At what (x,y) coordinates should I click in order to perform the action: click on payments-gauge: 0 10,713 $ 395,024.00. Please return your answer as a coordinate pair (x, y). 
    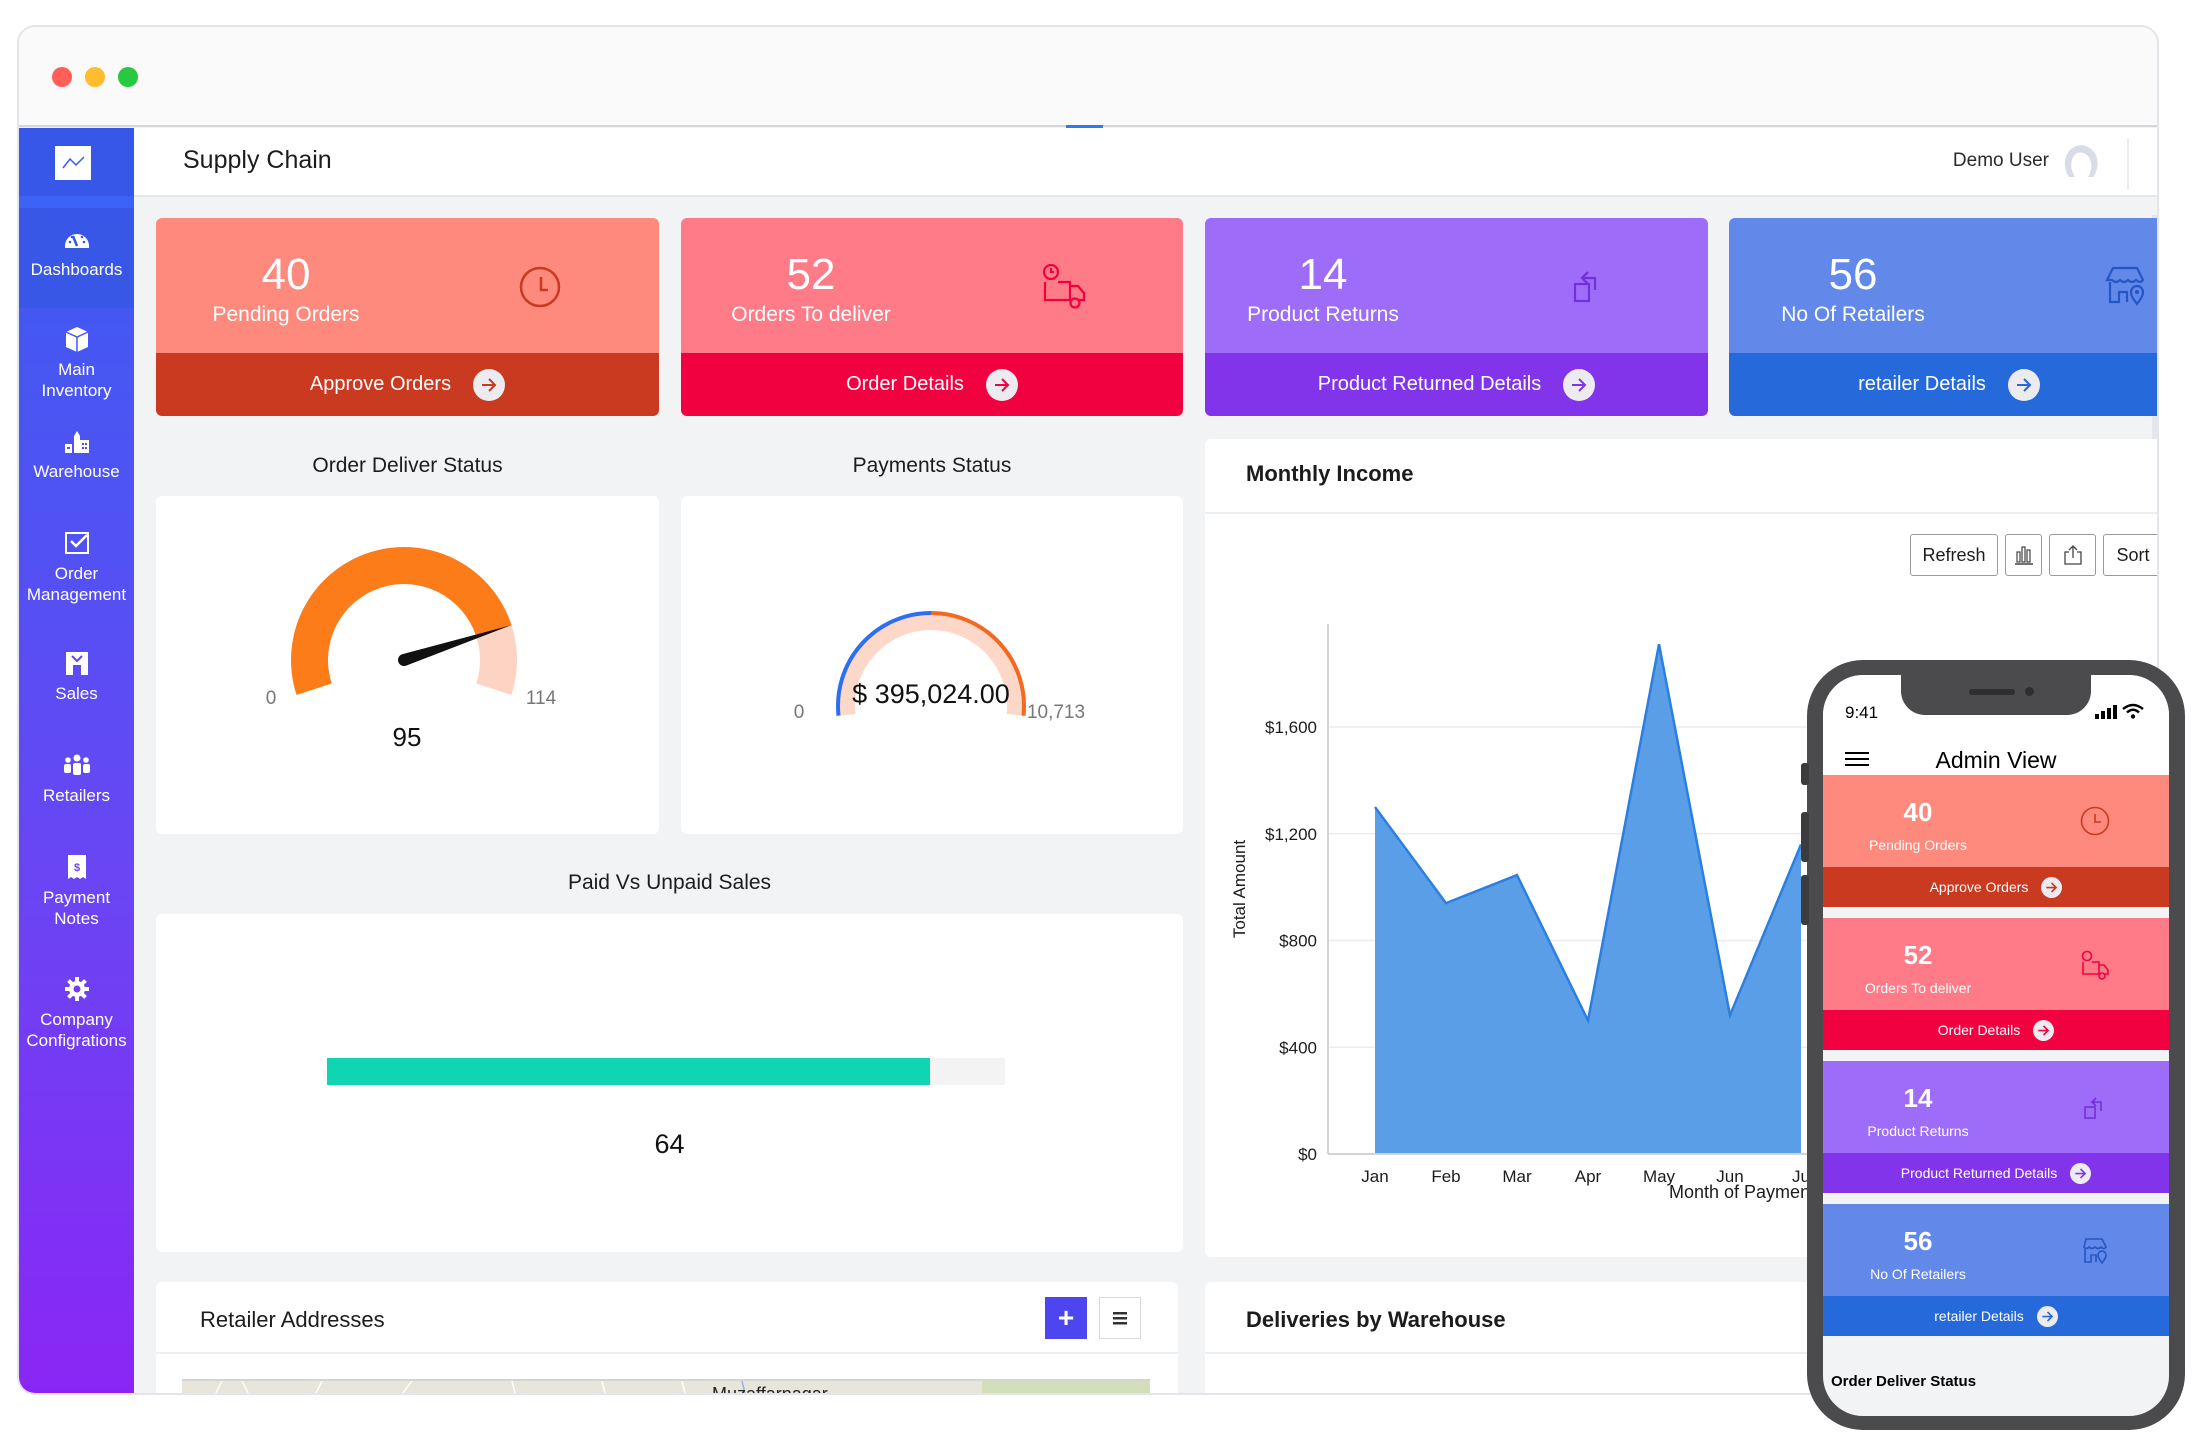
    Looking at the image, I should click on (939, 667).